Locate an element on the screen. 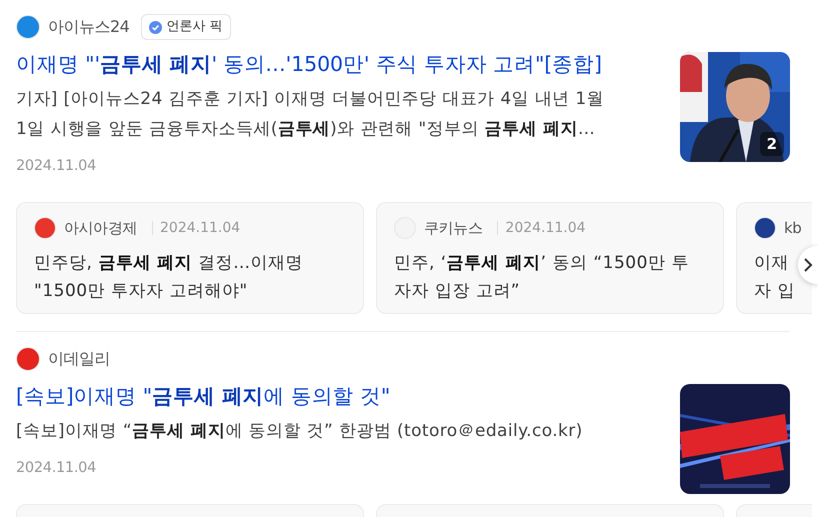  card-headline: 이재 자 입 is located at coordinates (774, 278).